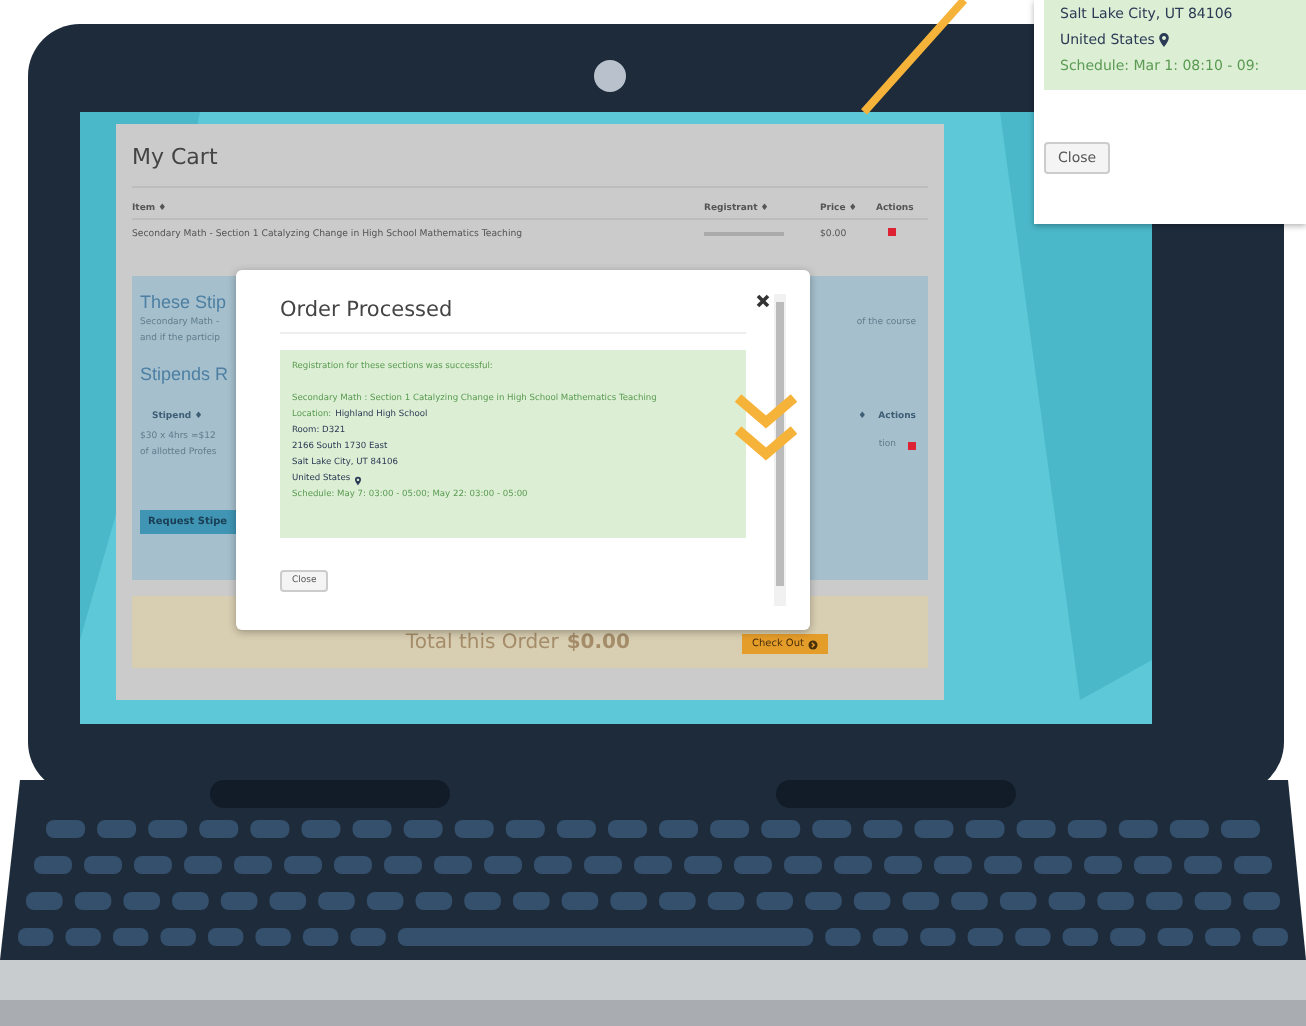 Image resolution: width=1306 pixels, height=1026 pixels. What do you see at coordinates (184, 374) in the screenshot?
I see `section-heading: Stipends R` at bounding box center [184, 374].